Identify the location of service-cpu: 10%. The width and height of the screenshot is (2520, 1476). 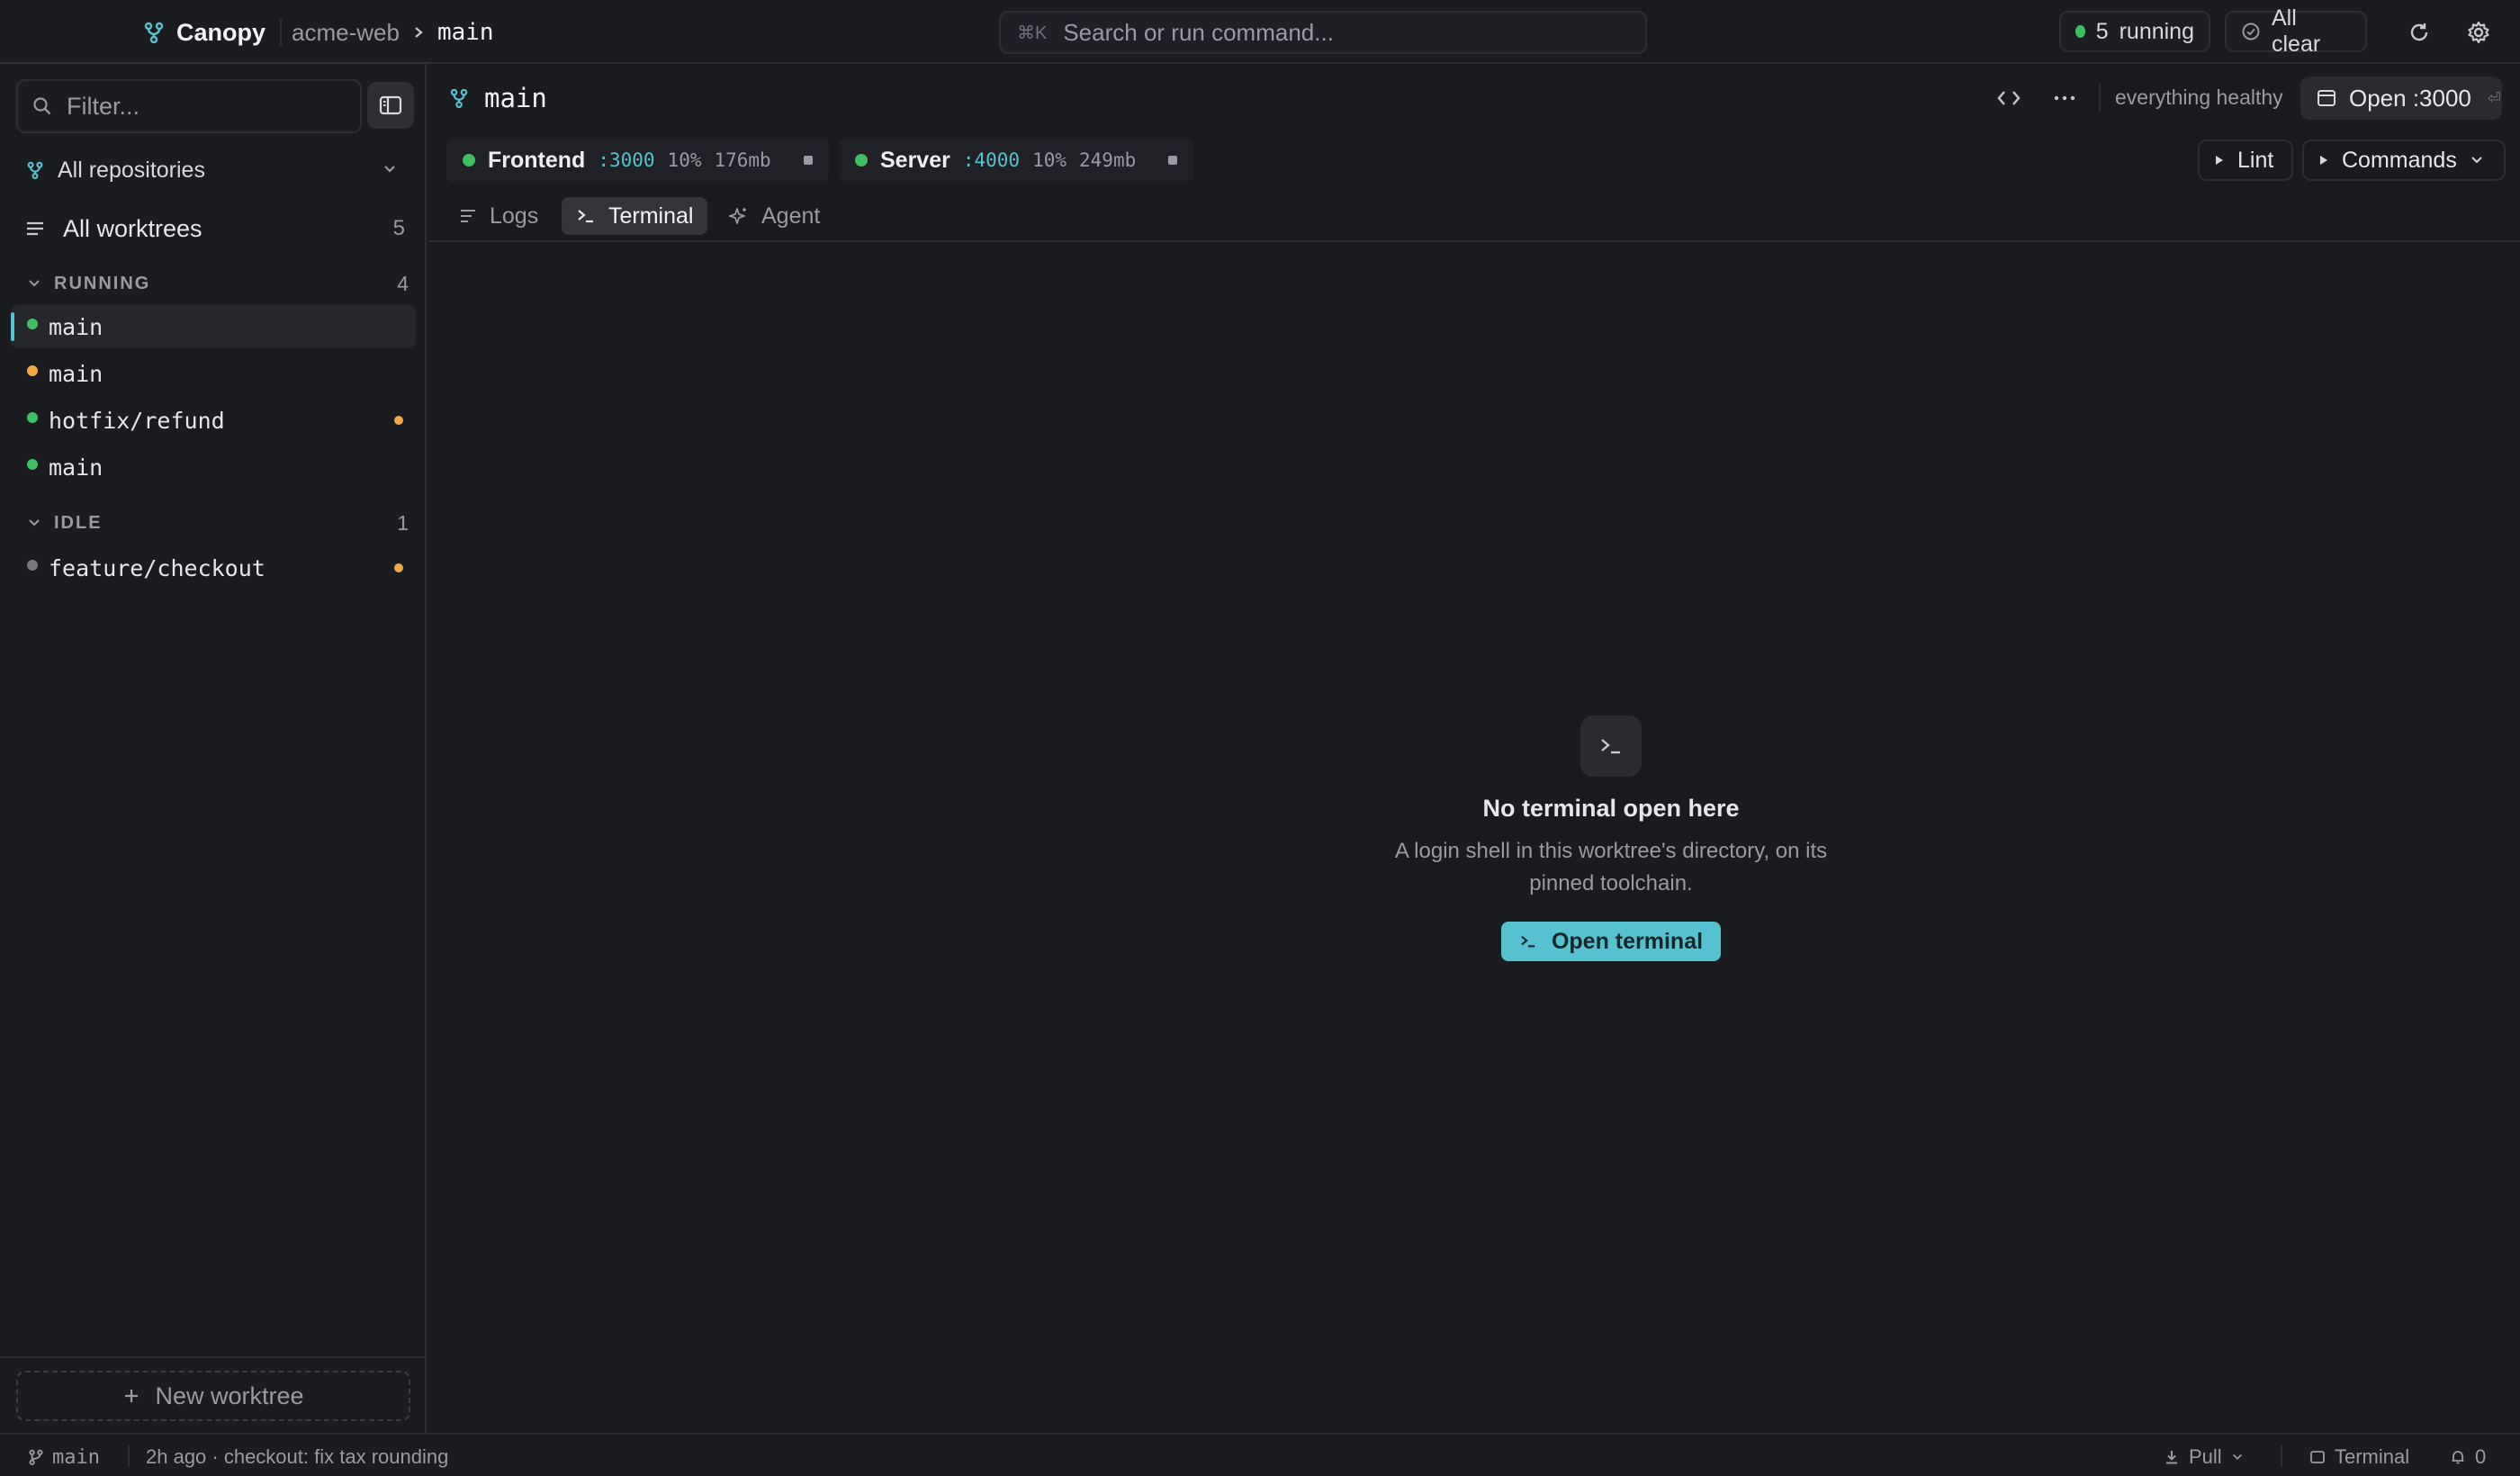
(684, 160).